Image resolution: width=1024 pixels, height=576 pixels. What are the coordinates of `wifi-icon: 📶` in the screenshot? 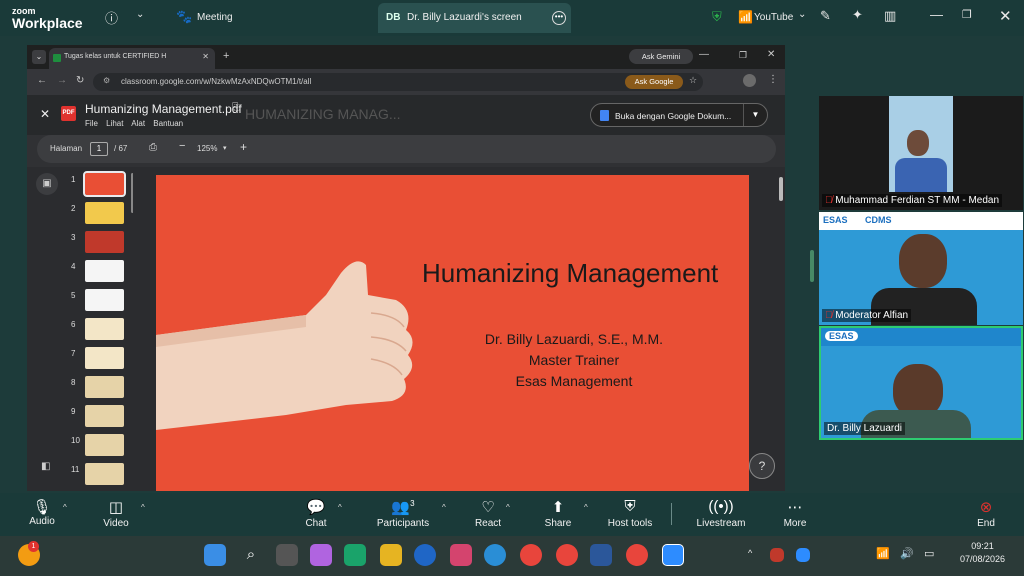 It's located at (883, 553).